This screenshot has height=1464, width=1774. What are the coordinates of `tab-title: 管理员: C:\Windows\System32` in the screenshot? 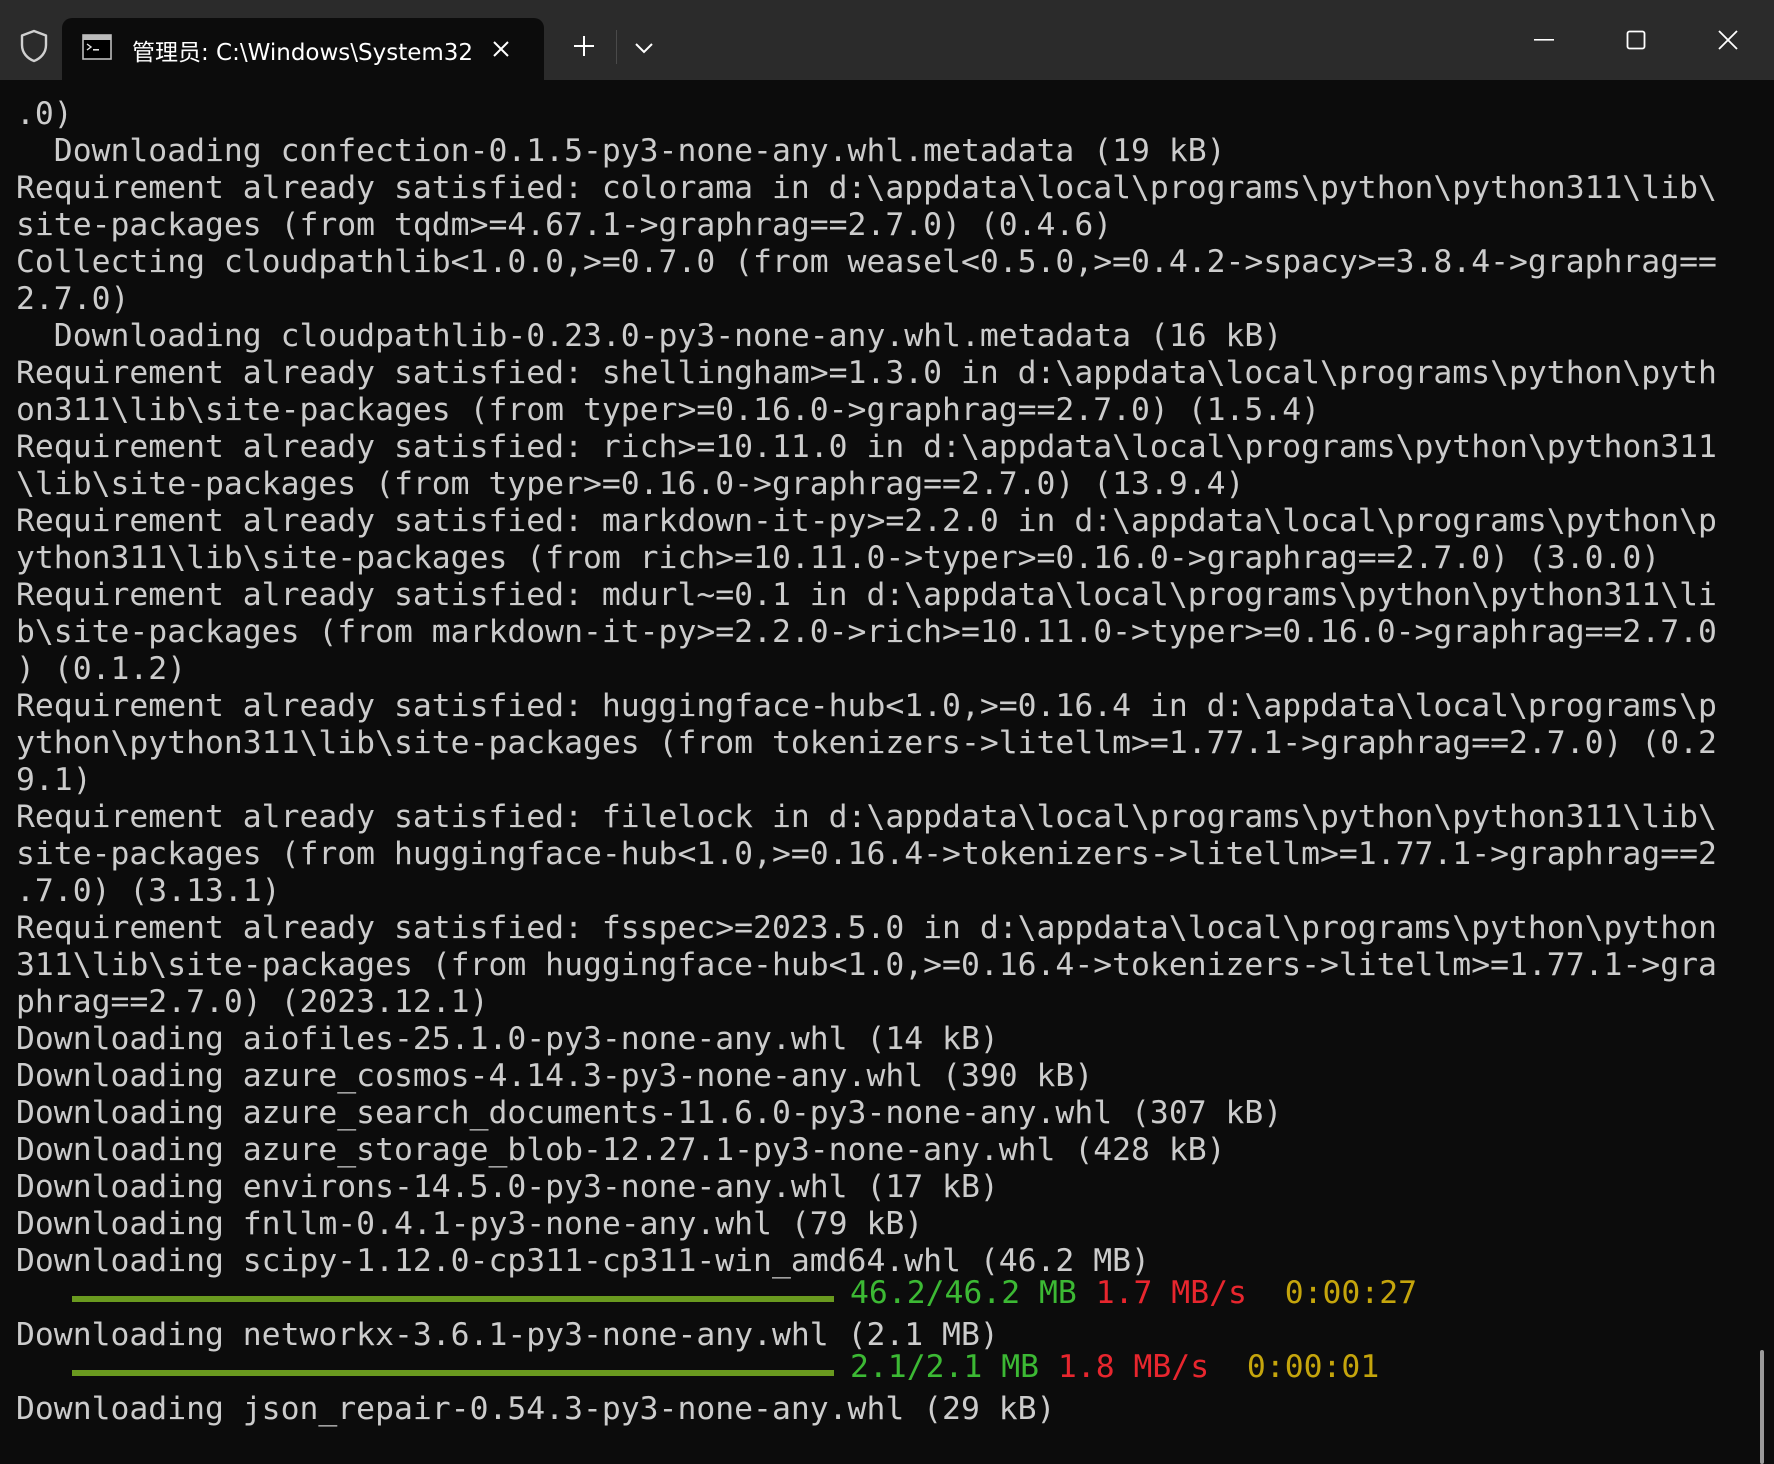 It's located at (303, 53).